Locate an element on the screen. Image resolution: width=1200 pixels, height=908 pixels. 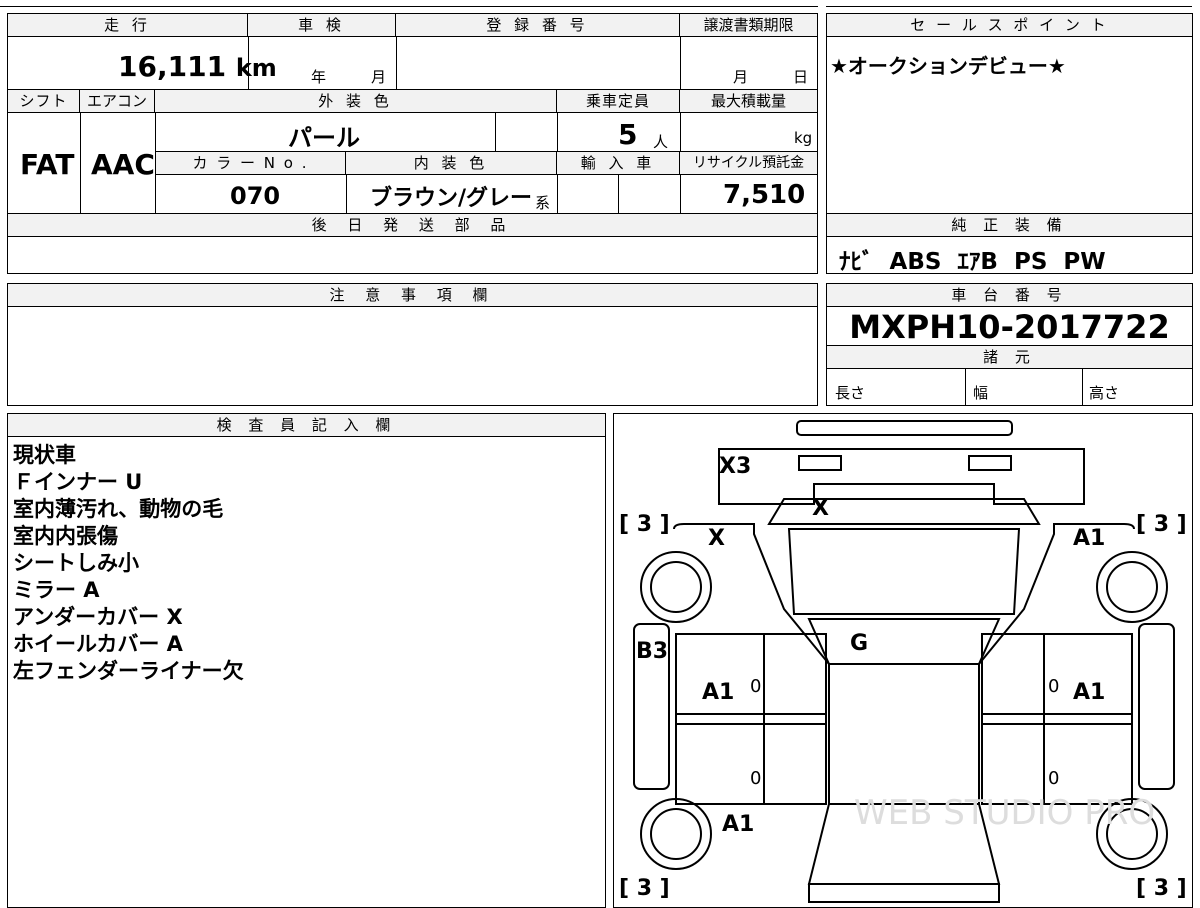
wheel-left-front-inner is located at coordinates (676, 834).